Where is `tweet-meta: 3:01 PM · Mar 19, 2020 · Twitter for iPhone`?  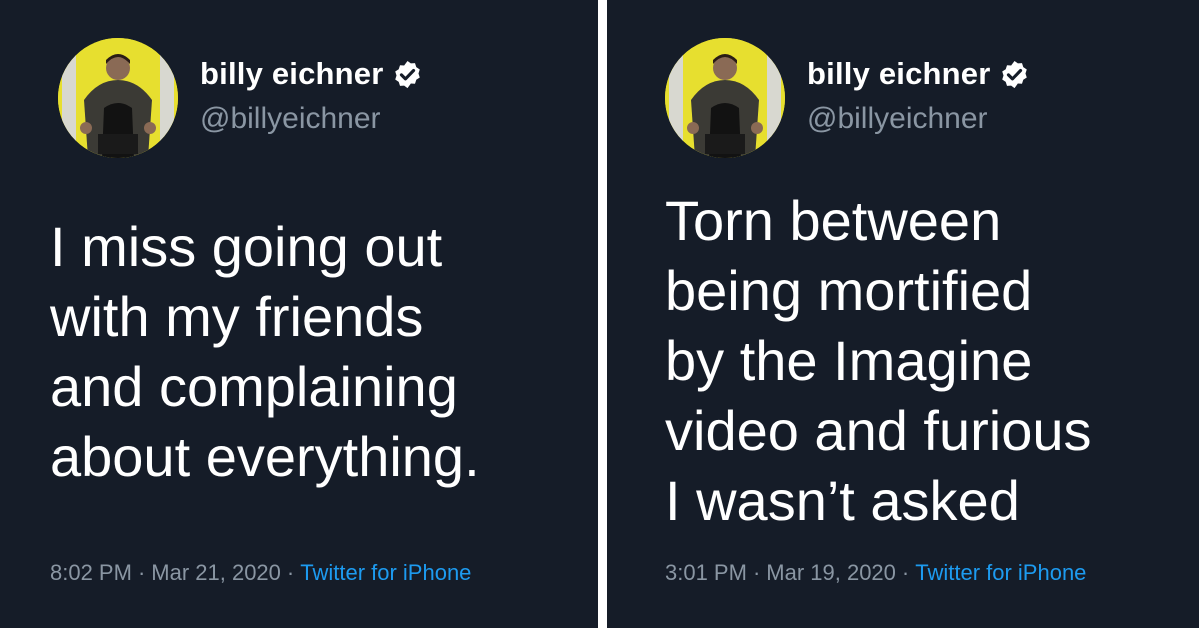
tweet-meta: 3:01 PM · Mar 19, 2020 · Twitter for iPhone is located at coordinates (875, 573).